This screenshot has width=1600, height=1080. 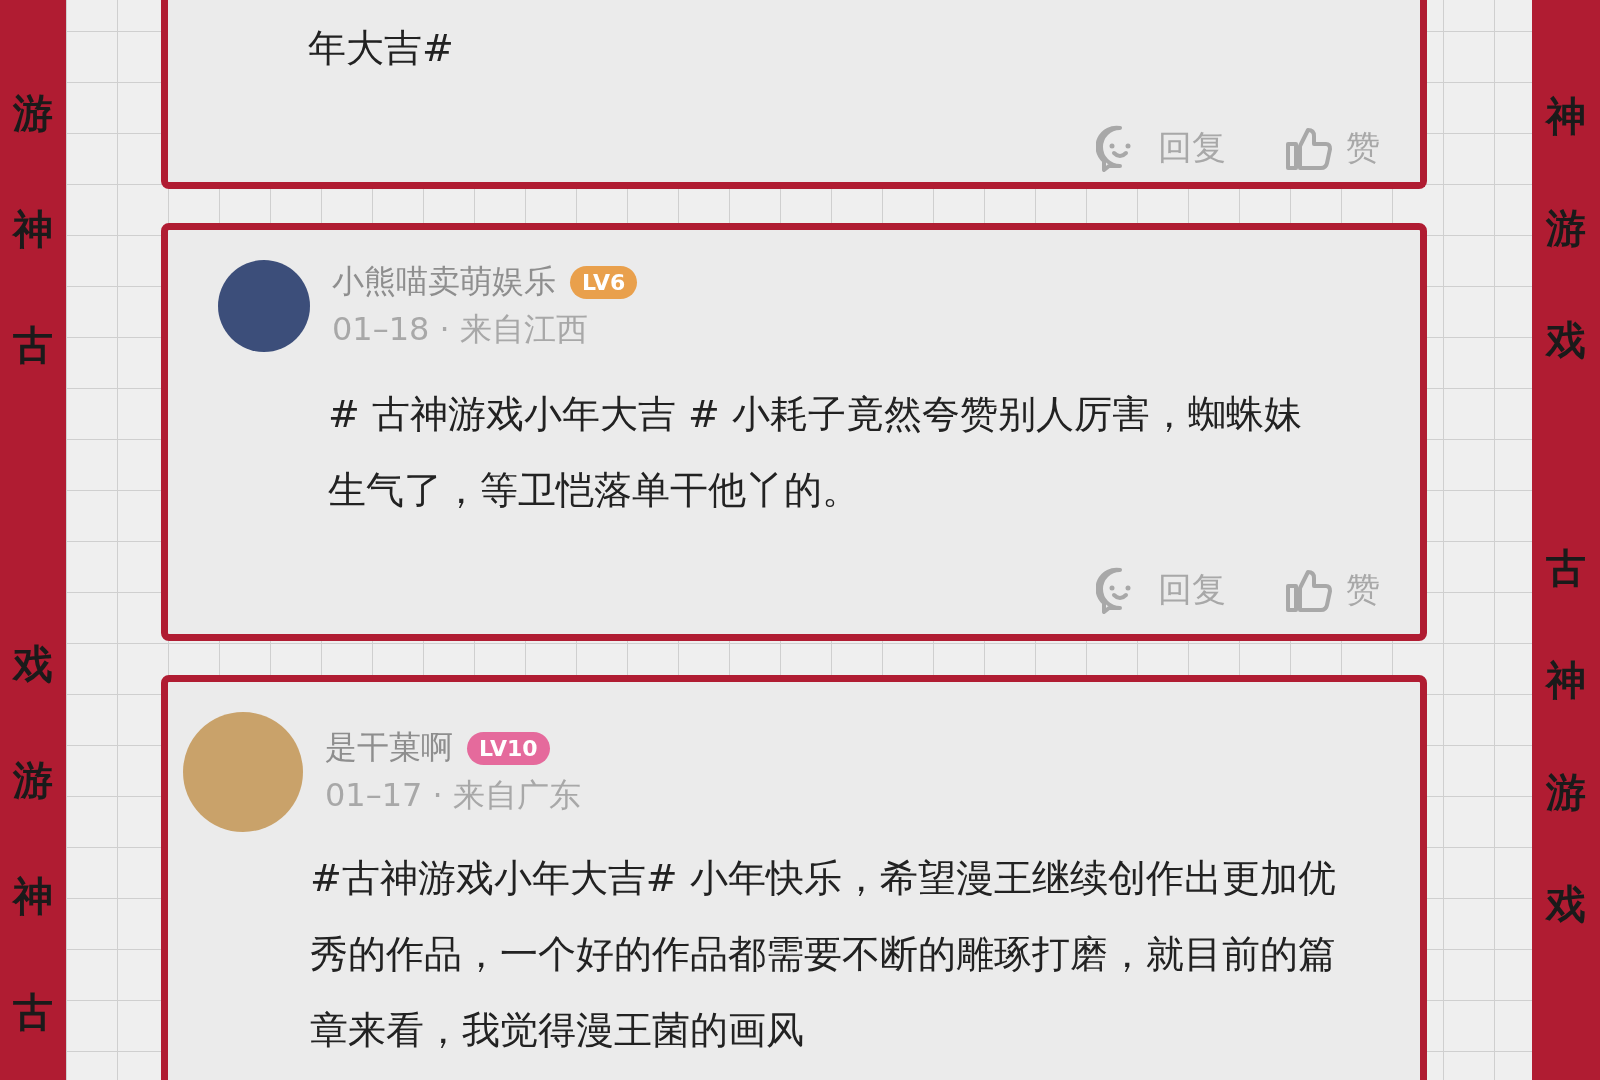 What do you see at coordinates (823, 954) in the screenshot?
I see `comment-text: #古神游戏小年大吉# 小年快乐，希望漫王继续创作出更加优秀的作品，一个好的作品都需要不断的雕琢打磨，就目前的篇章来看，我觉得漫王菌的画风` at bounding box center [823, 954].